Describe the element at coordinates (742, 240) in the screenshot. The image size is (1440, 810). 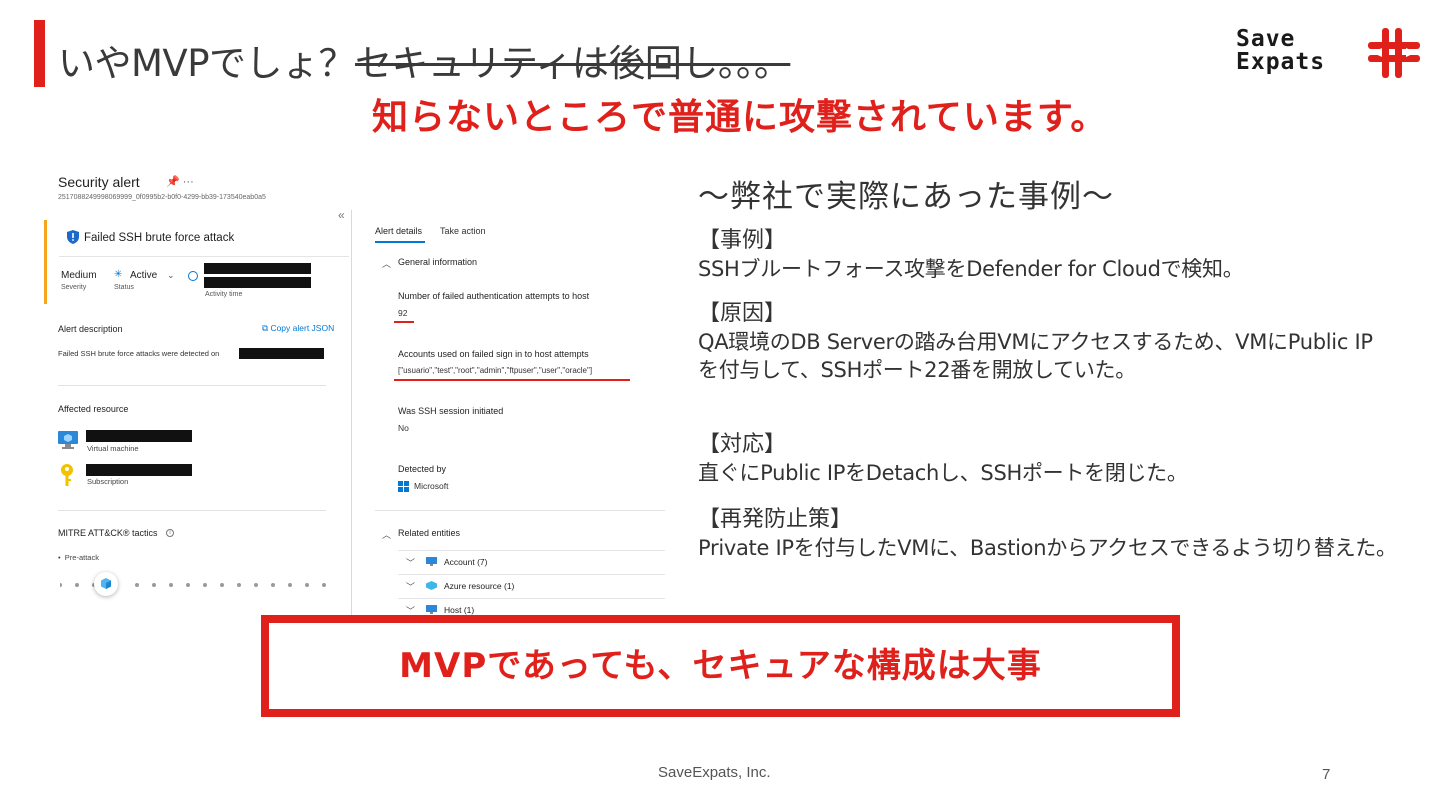
I see `case-heading: 【事例】` at that location.